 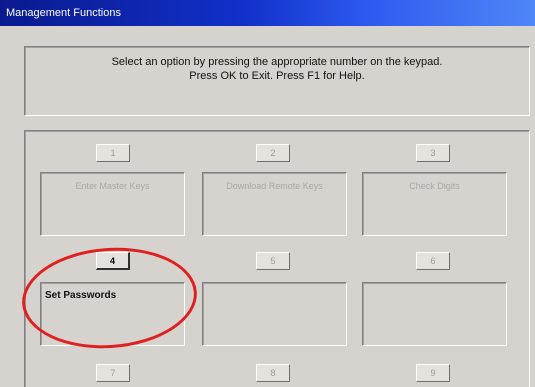 I want to click on option-6-button: 6, so click(x=433, y=261).